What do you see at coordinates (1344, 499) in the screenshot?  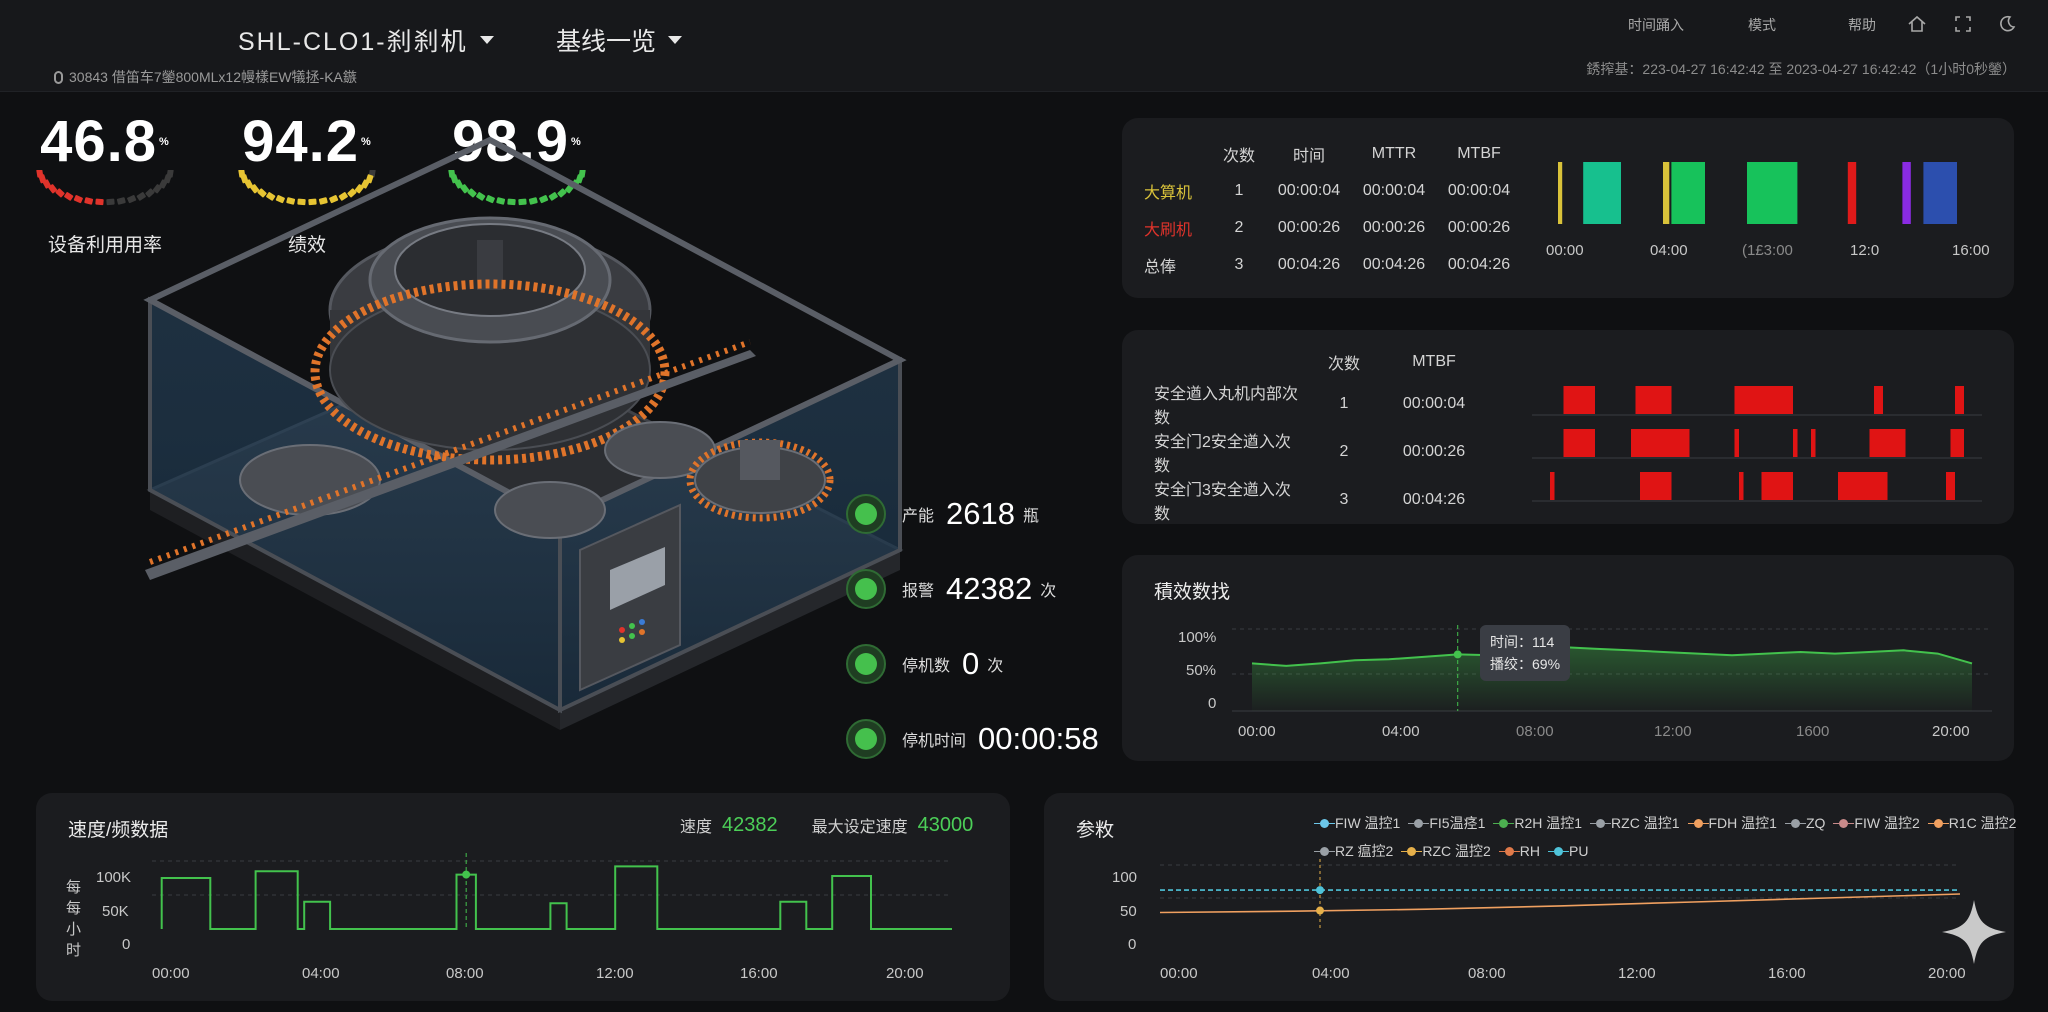 I see `row-count: 3` at bounding box center [1344, 499].